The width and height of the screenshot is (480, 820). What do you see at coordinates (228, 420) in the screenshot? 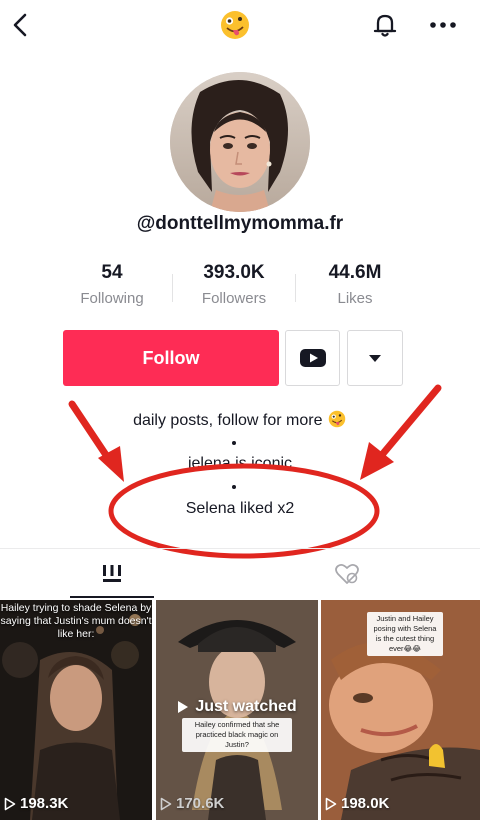
I see `bio-text: daily posts, follow for more` at bounding box center [228, 420].